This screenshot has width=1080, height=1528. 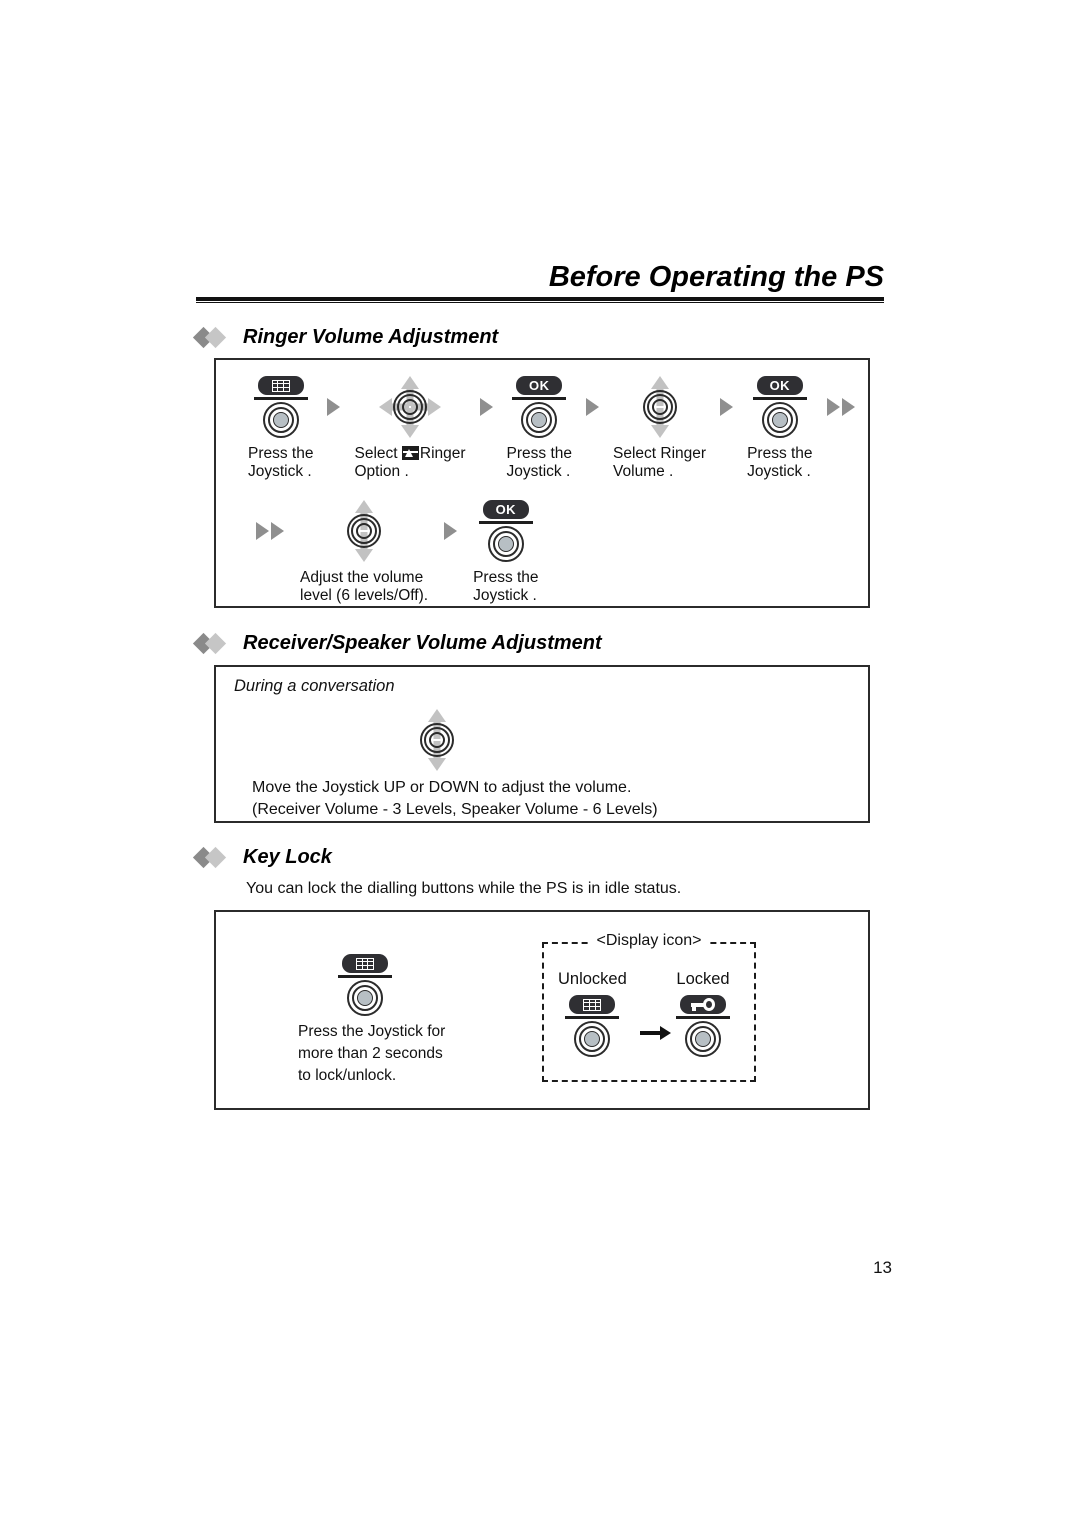 What do you see at coordinates (505, 587) in the screenshot?
I see `step-caption-7: Press the Joystick .` at bounding box center [505, 587].